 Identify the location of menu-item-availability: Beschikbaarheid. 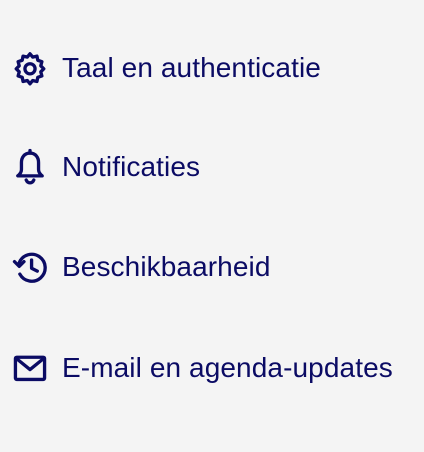
(212, 267).